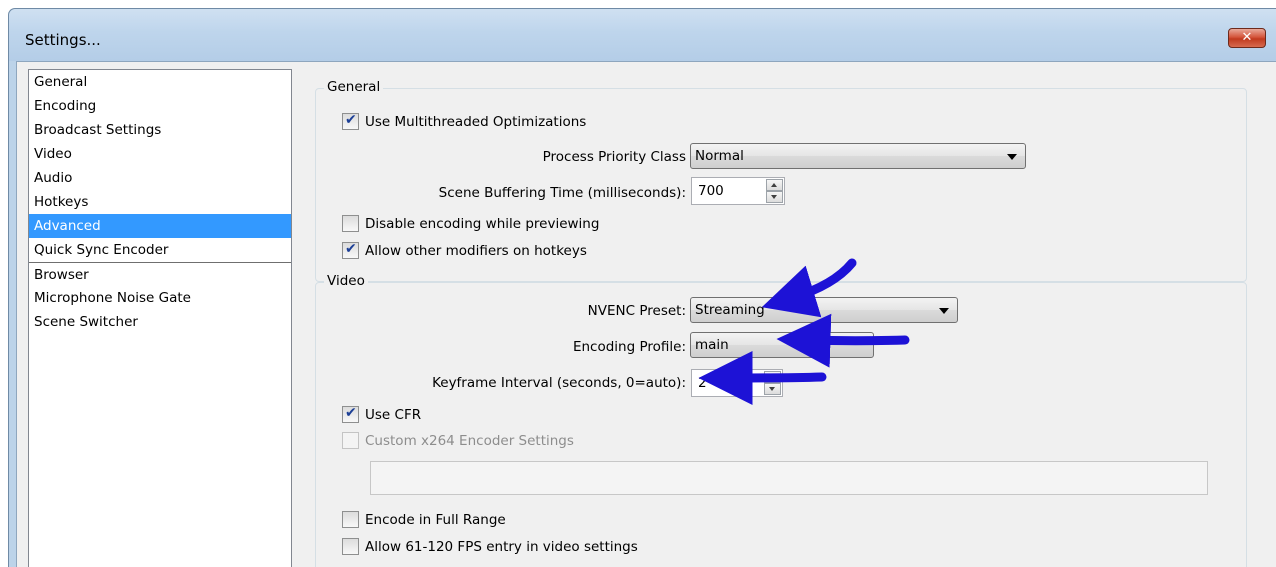  What do you see at coordinates (1247, 38) in the screenshot?
I see `close-button: ✕` at bounding box center [1247, 38].